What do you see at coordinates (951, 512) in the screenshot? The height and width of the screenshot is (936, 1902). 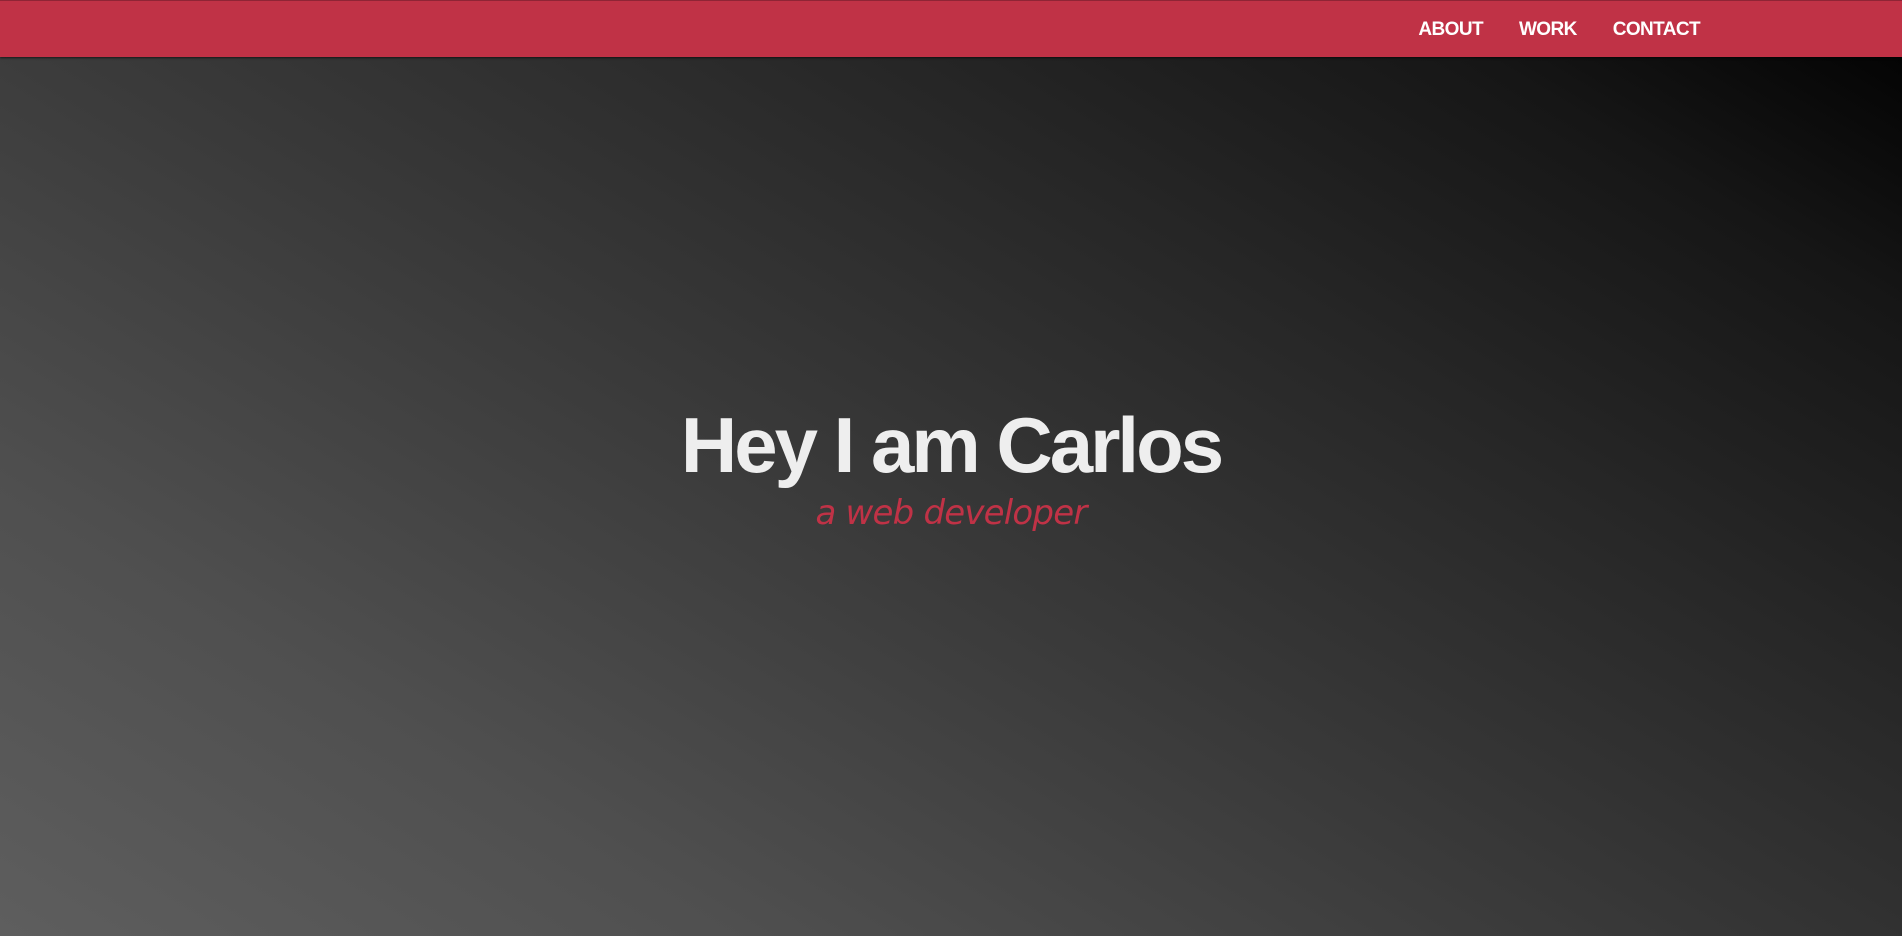 I see `hero-subtitle: a web developer` at bounding box center [951, 512].